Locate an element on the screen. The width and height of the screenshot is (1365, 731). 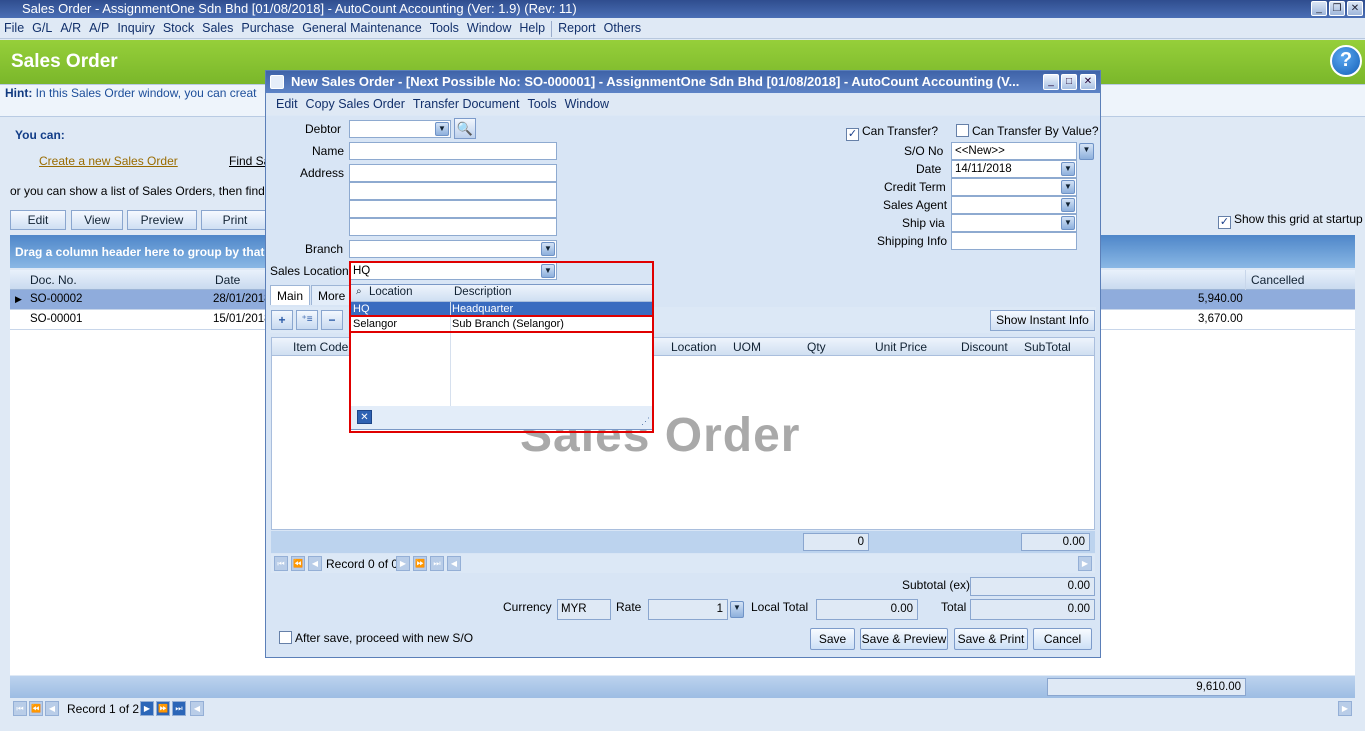
menu-purchase: Purchase is located at coordinates (267, 28).